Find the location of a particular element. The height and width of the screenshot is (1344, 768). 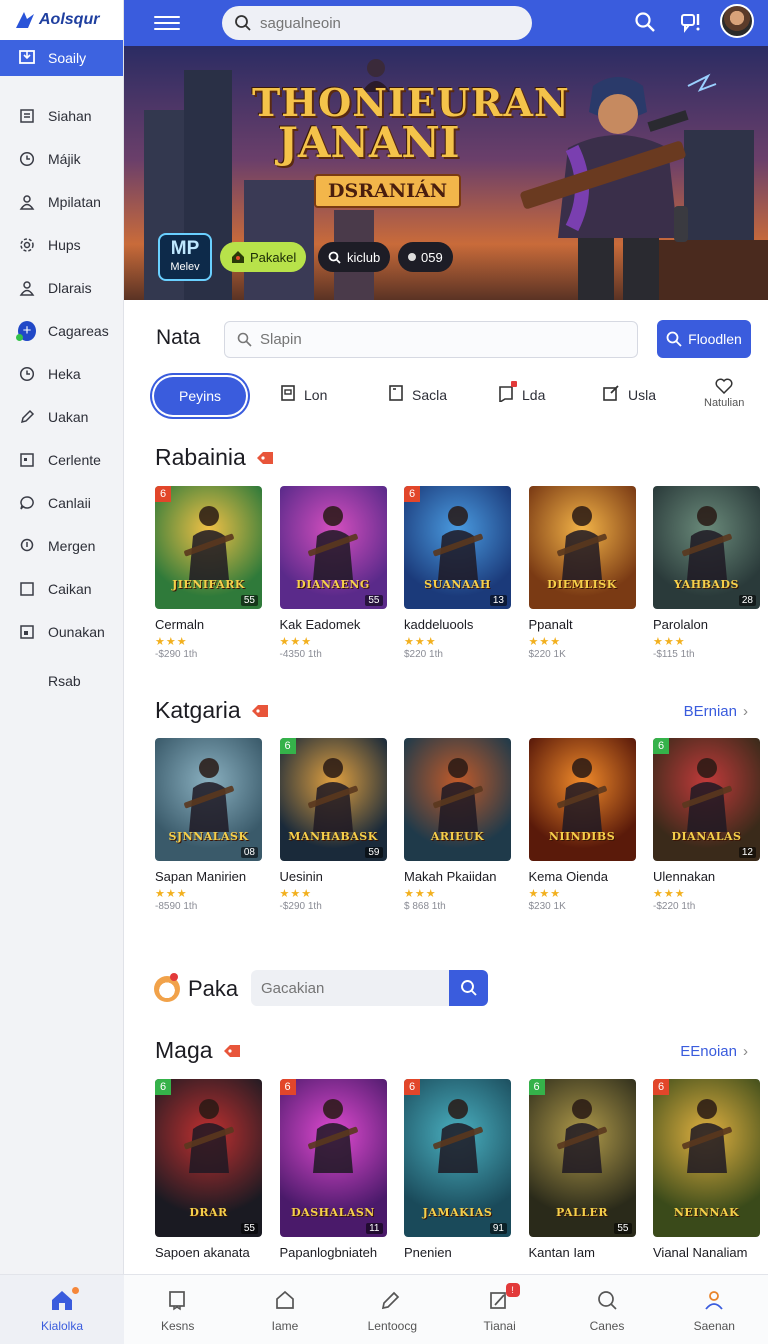

filter-chip-label: Usla is located at coordinates (642, 394).